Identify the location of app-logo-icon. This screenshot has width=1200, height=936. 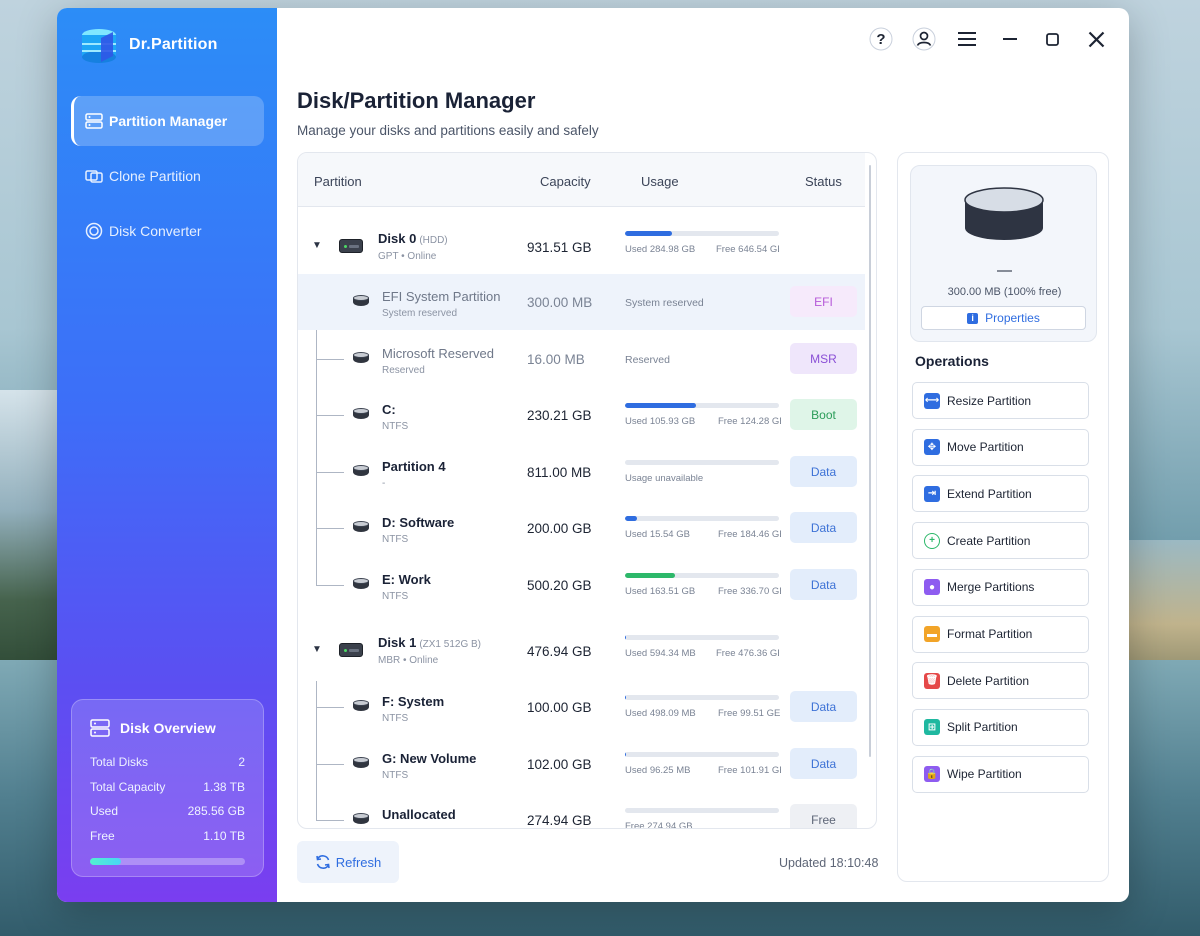
(99, 45).